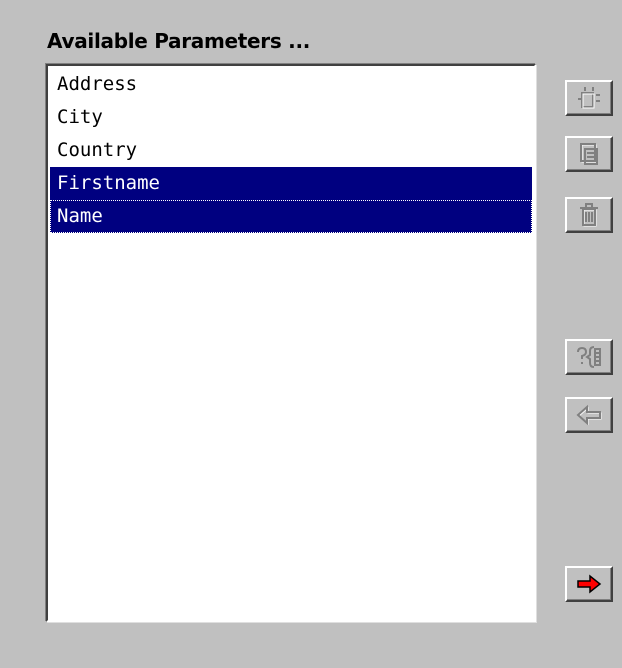 This screenshot has height=668, width=622. What do you see at coordinates (291, 183) in the screenshot?
I see `list-item: Firstname` at bounding box center [291, 183].